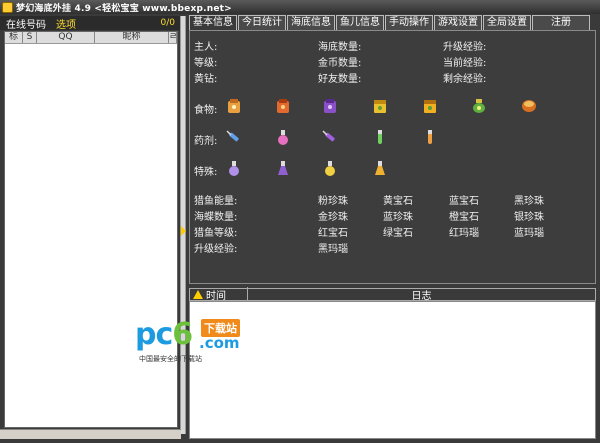  Describe the element at coordinates (30, 37) in the screenshot. I see `column-header-s: S` at that location.